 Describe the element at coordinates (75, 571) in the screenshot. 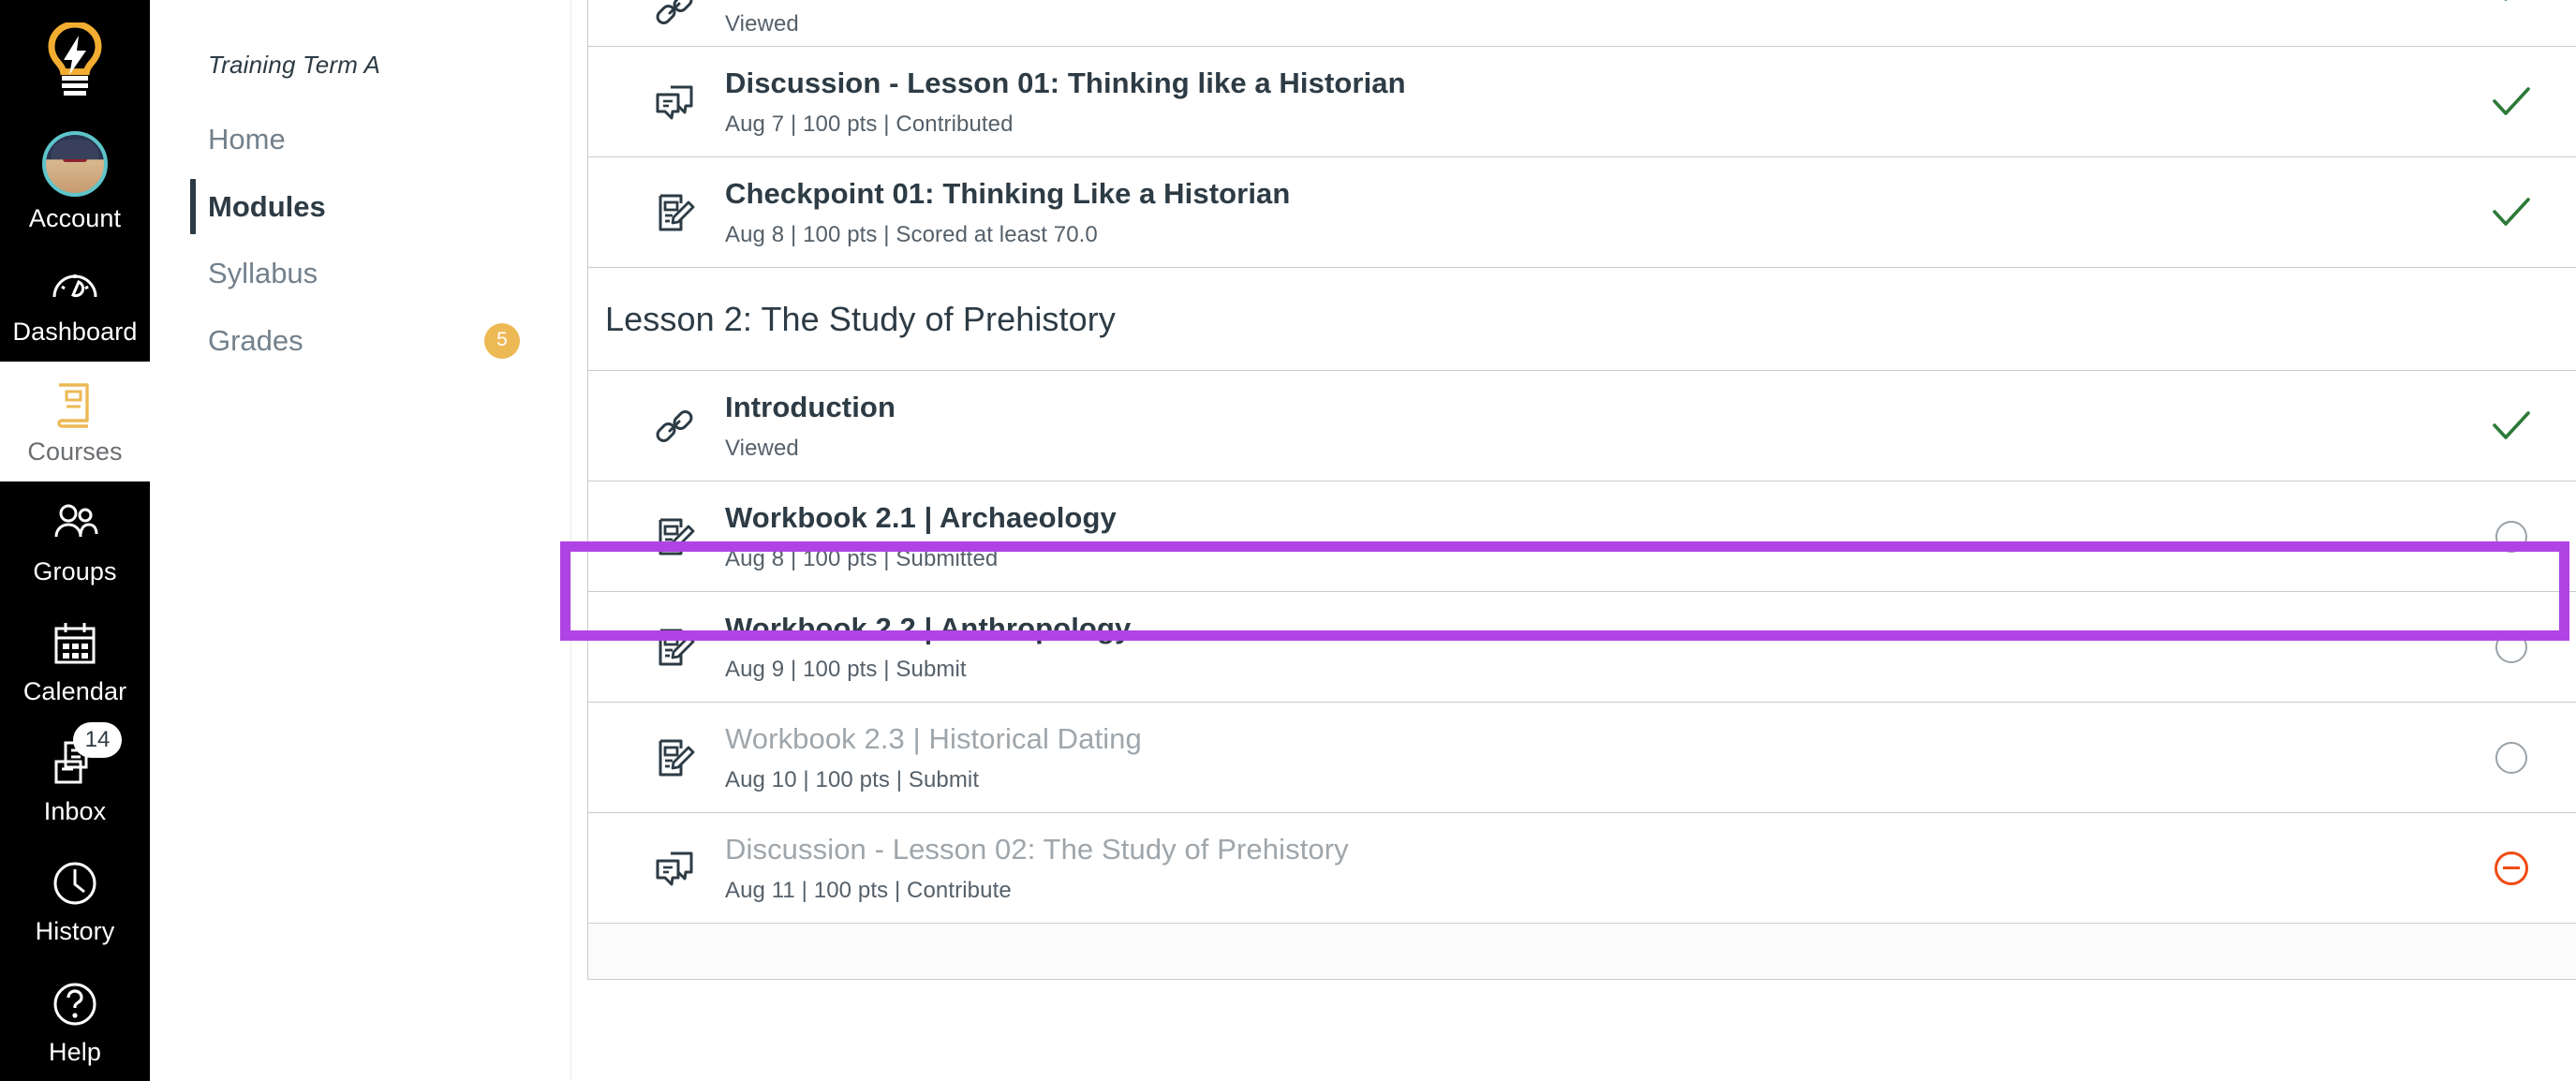

I see `global-nav-label: Groups` at that location.